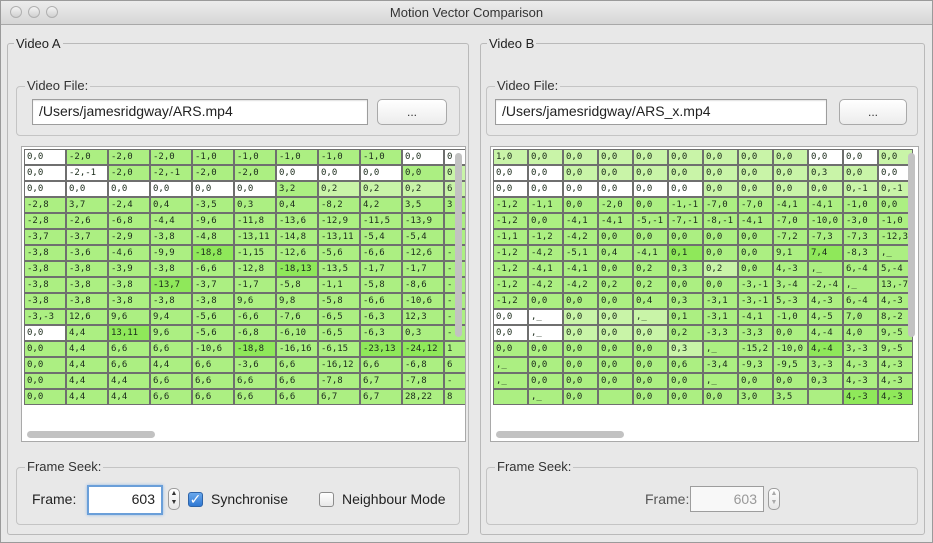  What do you see at coordinates (895, 381) in the screenshot?
I see `vector-cell: 4,-3` at bounding box center [895, 381].